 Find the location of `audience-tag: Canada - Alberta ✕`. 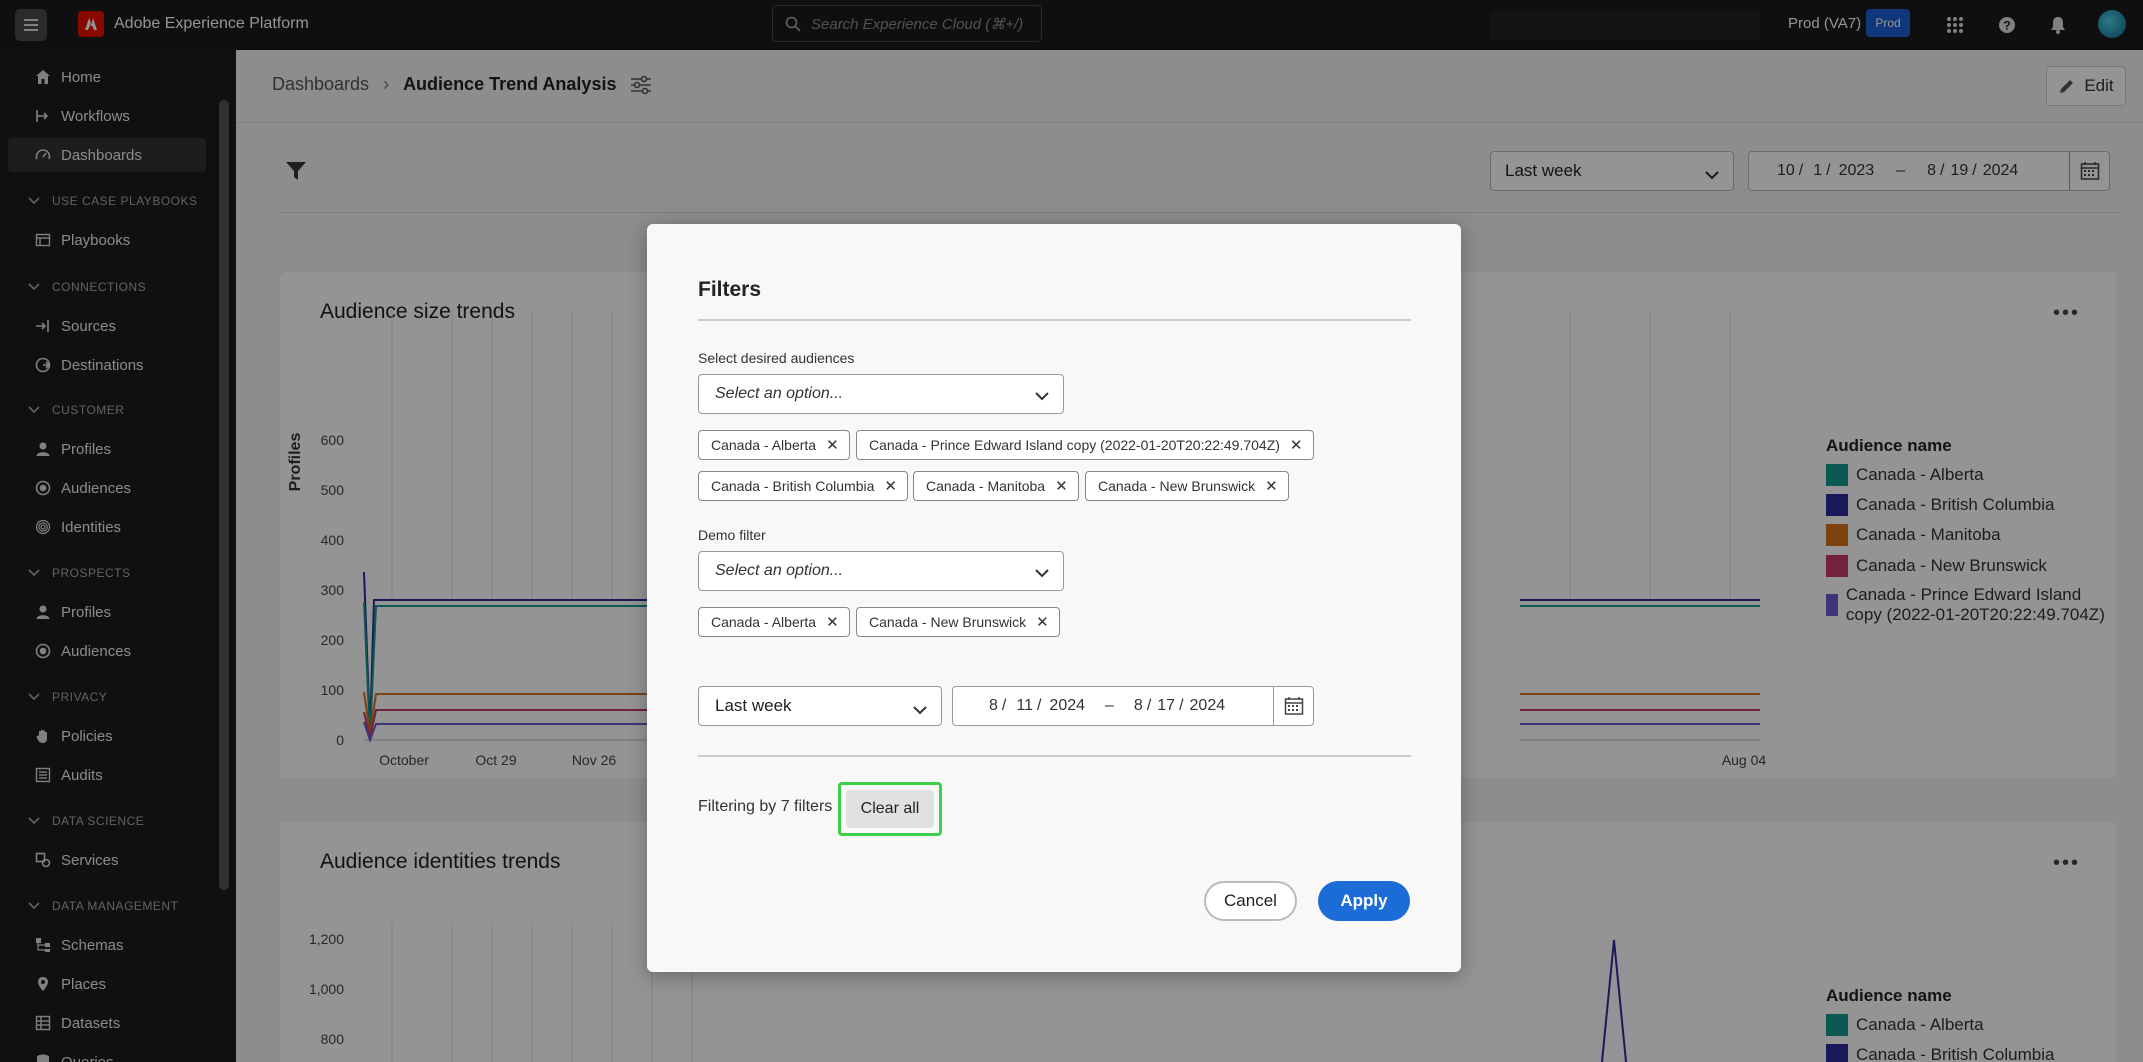

audience-tag: Canada - Alberta ✕ is located at coordinates (774, 445).